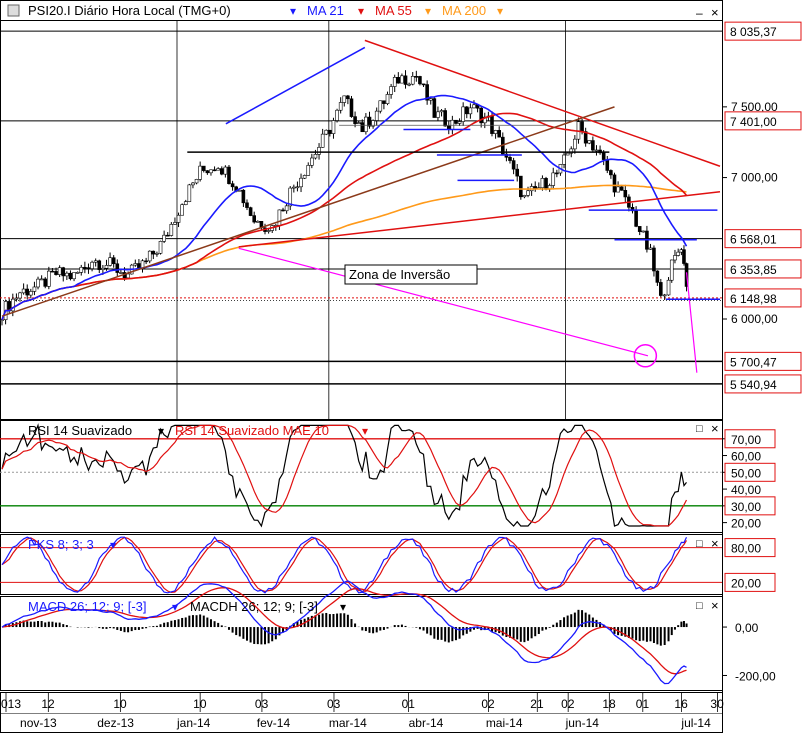 This screenshot has height=733, width=803. I want to click on instrument-icon, so click(13, 10).